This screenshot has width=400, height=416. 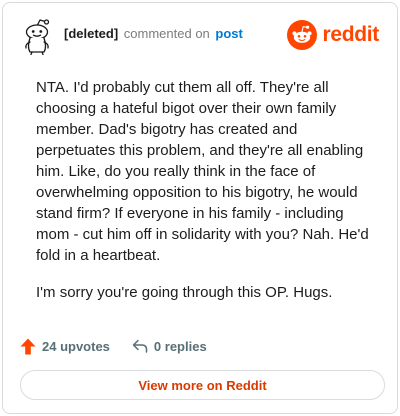 What do you see at coordinates (91, 33) in the screenshot?
I see `username: [deleted]` at bounding box center [91, 33].